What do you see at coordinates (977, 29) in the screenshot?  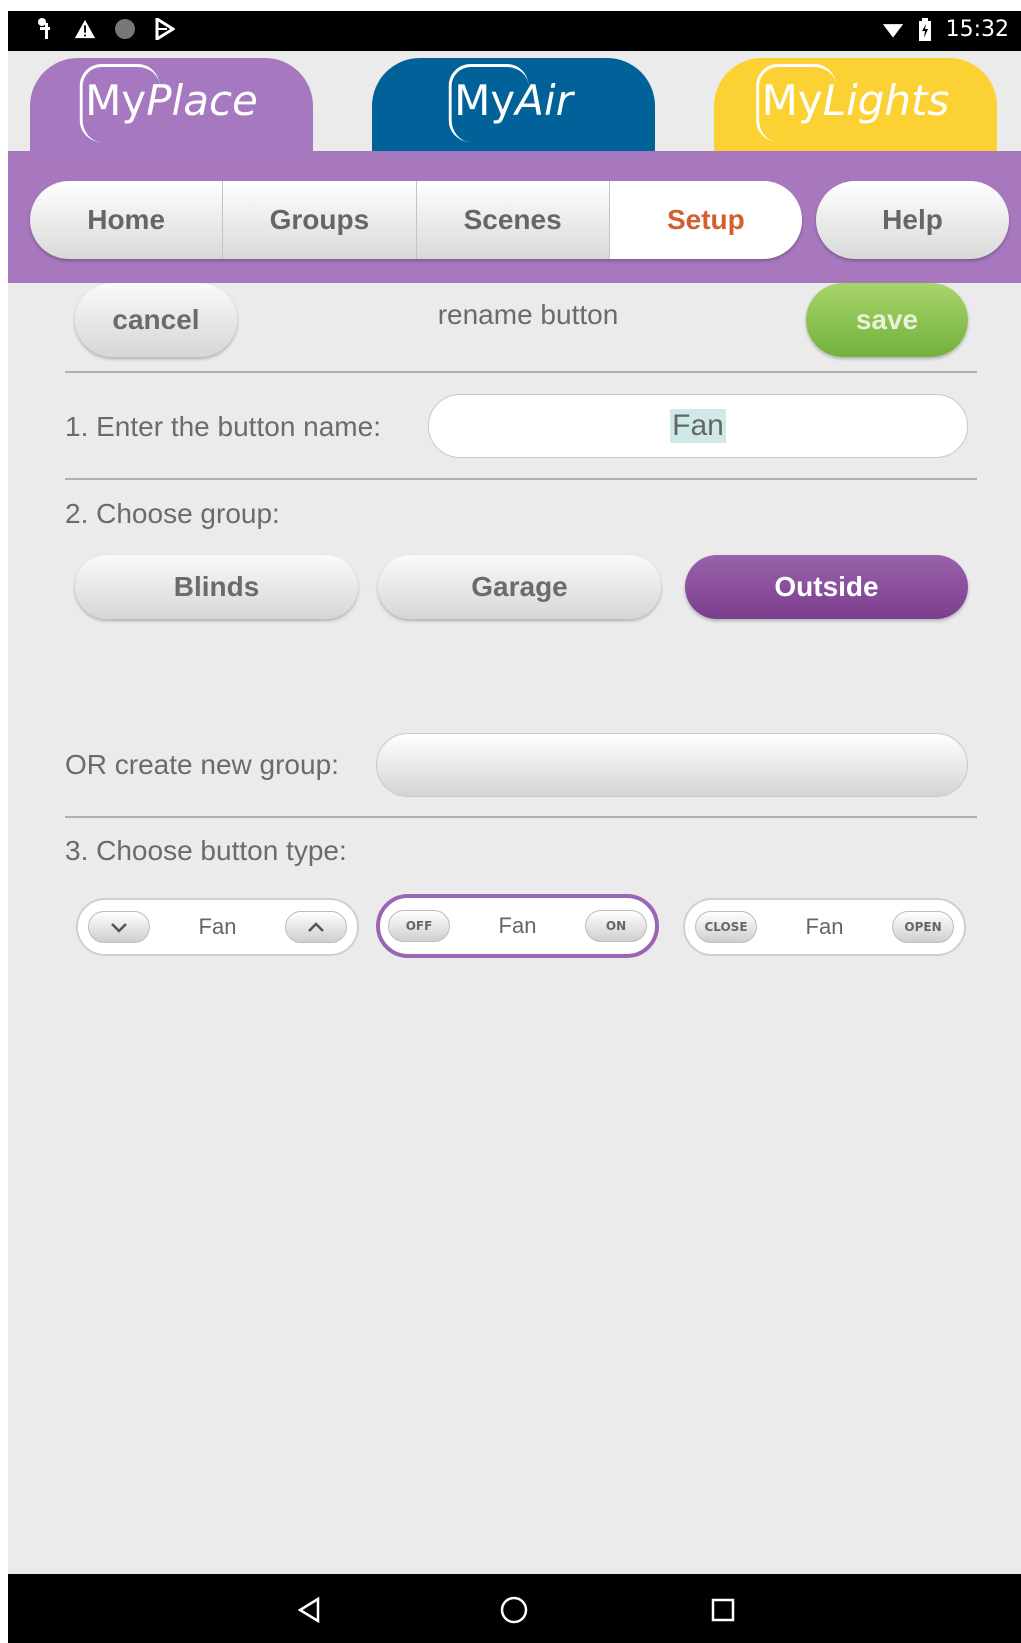 I see `clock-time: 15:32` at bounding box center [977, 29].